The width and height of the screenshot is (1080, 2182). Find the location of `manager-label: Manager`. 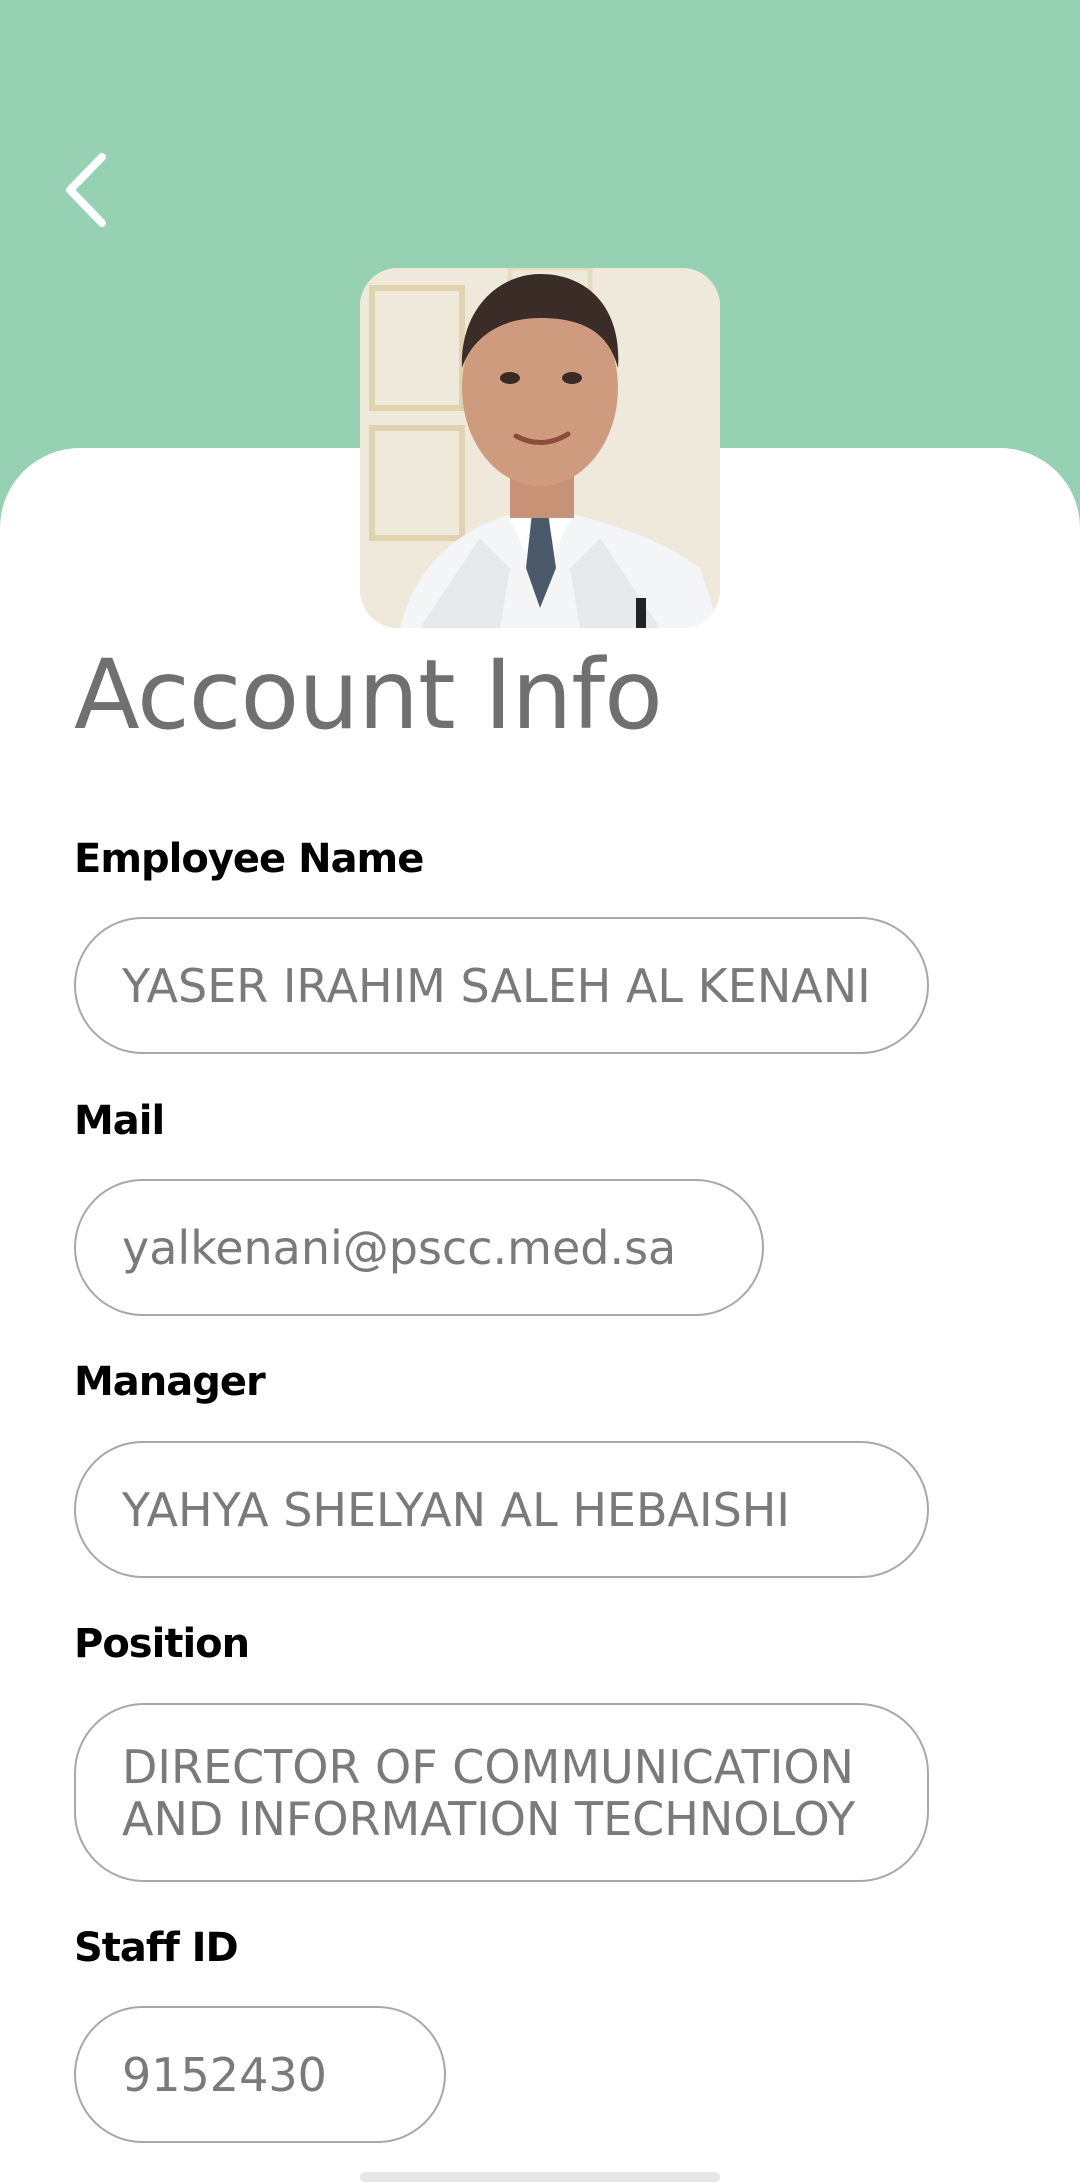

manager-label: Manager is located at coordinates (170, 1382).